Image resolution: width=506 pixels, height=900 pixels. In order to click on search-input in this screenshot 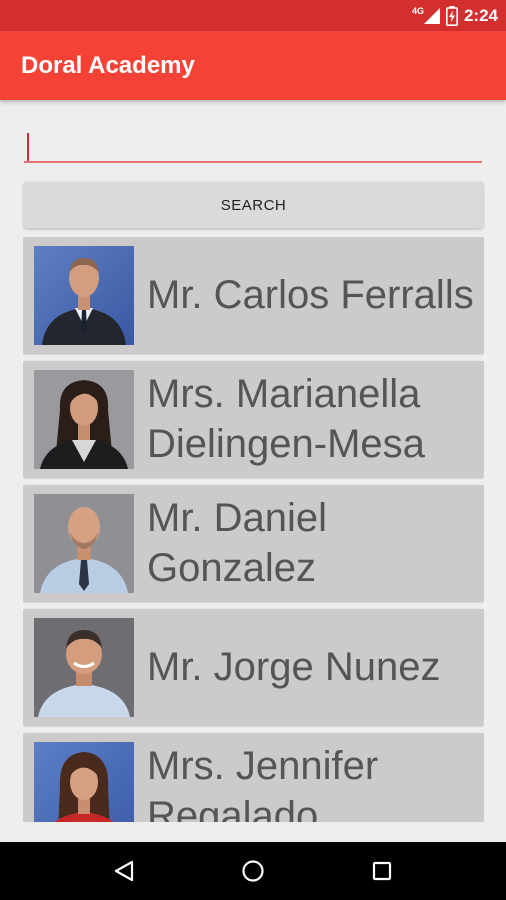, I will do `click(253, 145)`.